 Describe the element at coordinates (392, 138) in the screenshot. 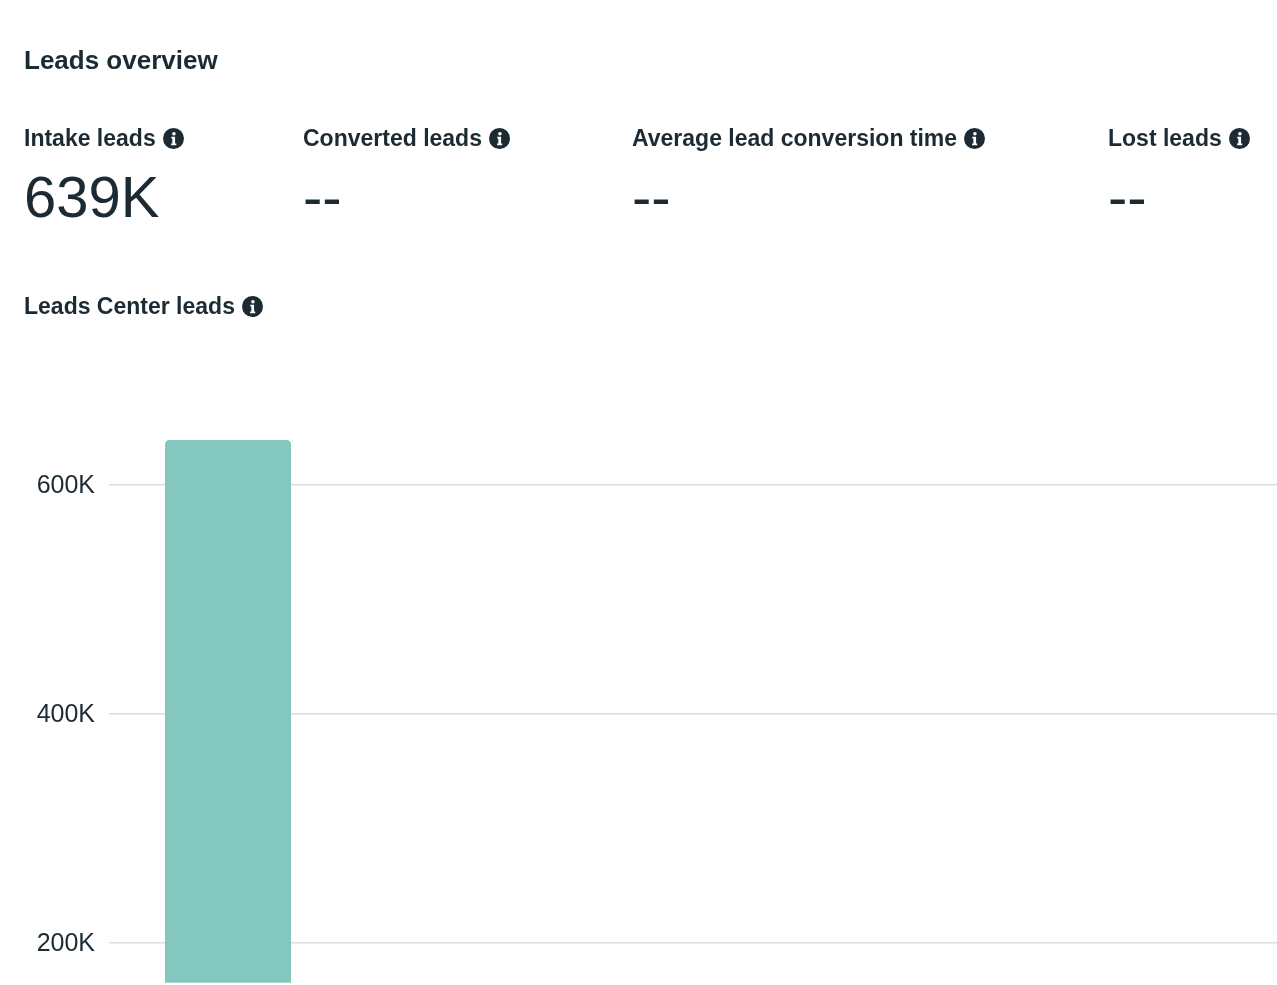

I see `metric-label: Converted leads` at that location.